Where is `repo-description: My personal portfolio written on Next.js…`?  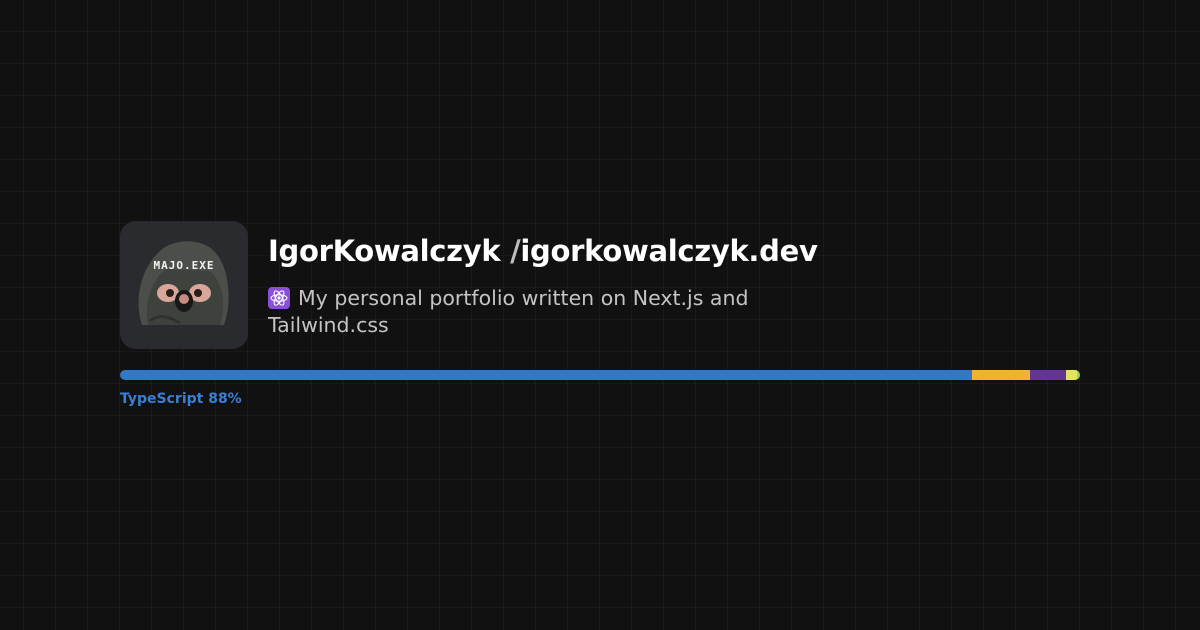 repo-description: My personal portfolio written on Next.js… is located at coordinates (568, 312).